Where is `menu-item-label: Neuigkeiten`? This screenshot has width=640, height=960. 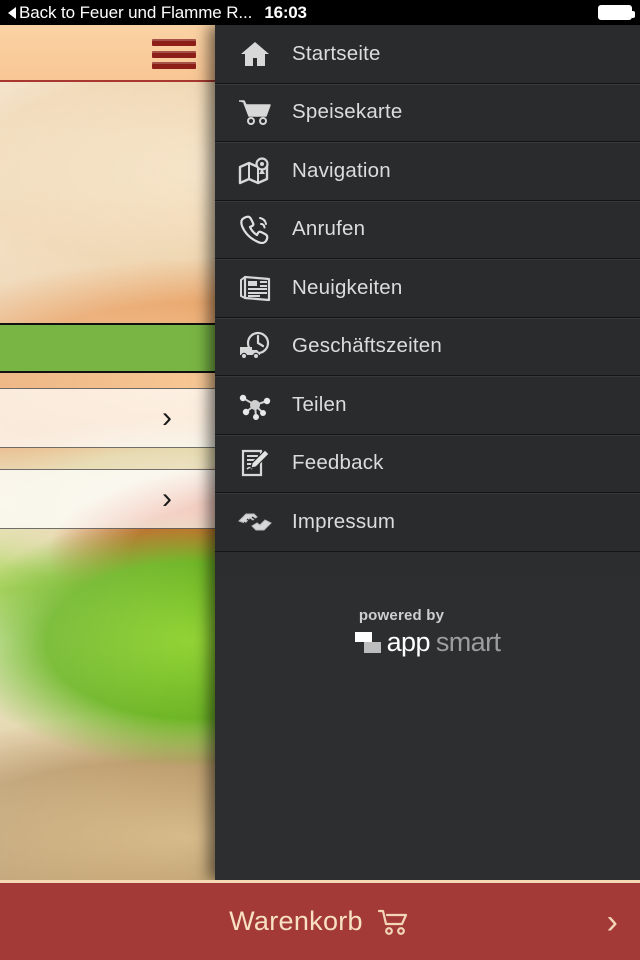
menu-item-label: Neuigkeiten is located at coordinates (347, 287).